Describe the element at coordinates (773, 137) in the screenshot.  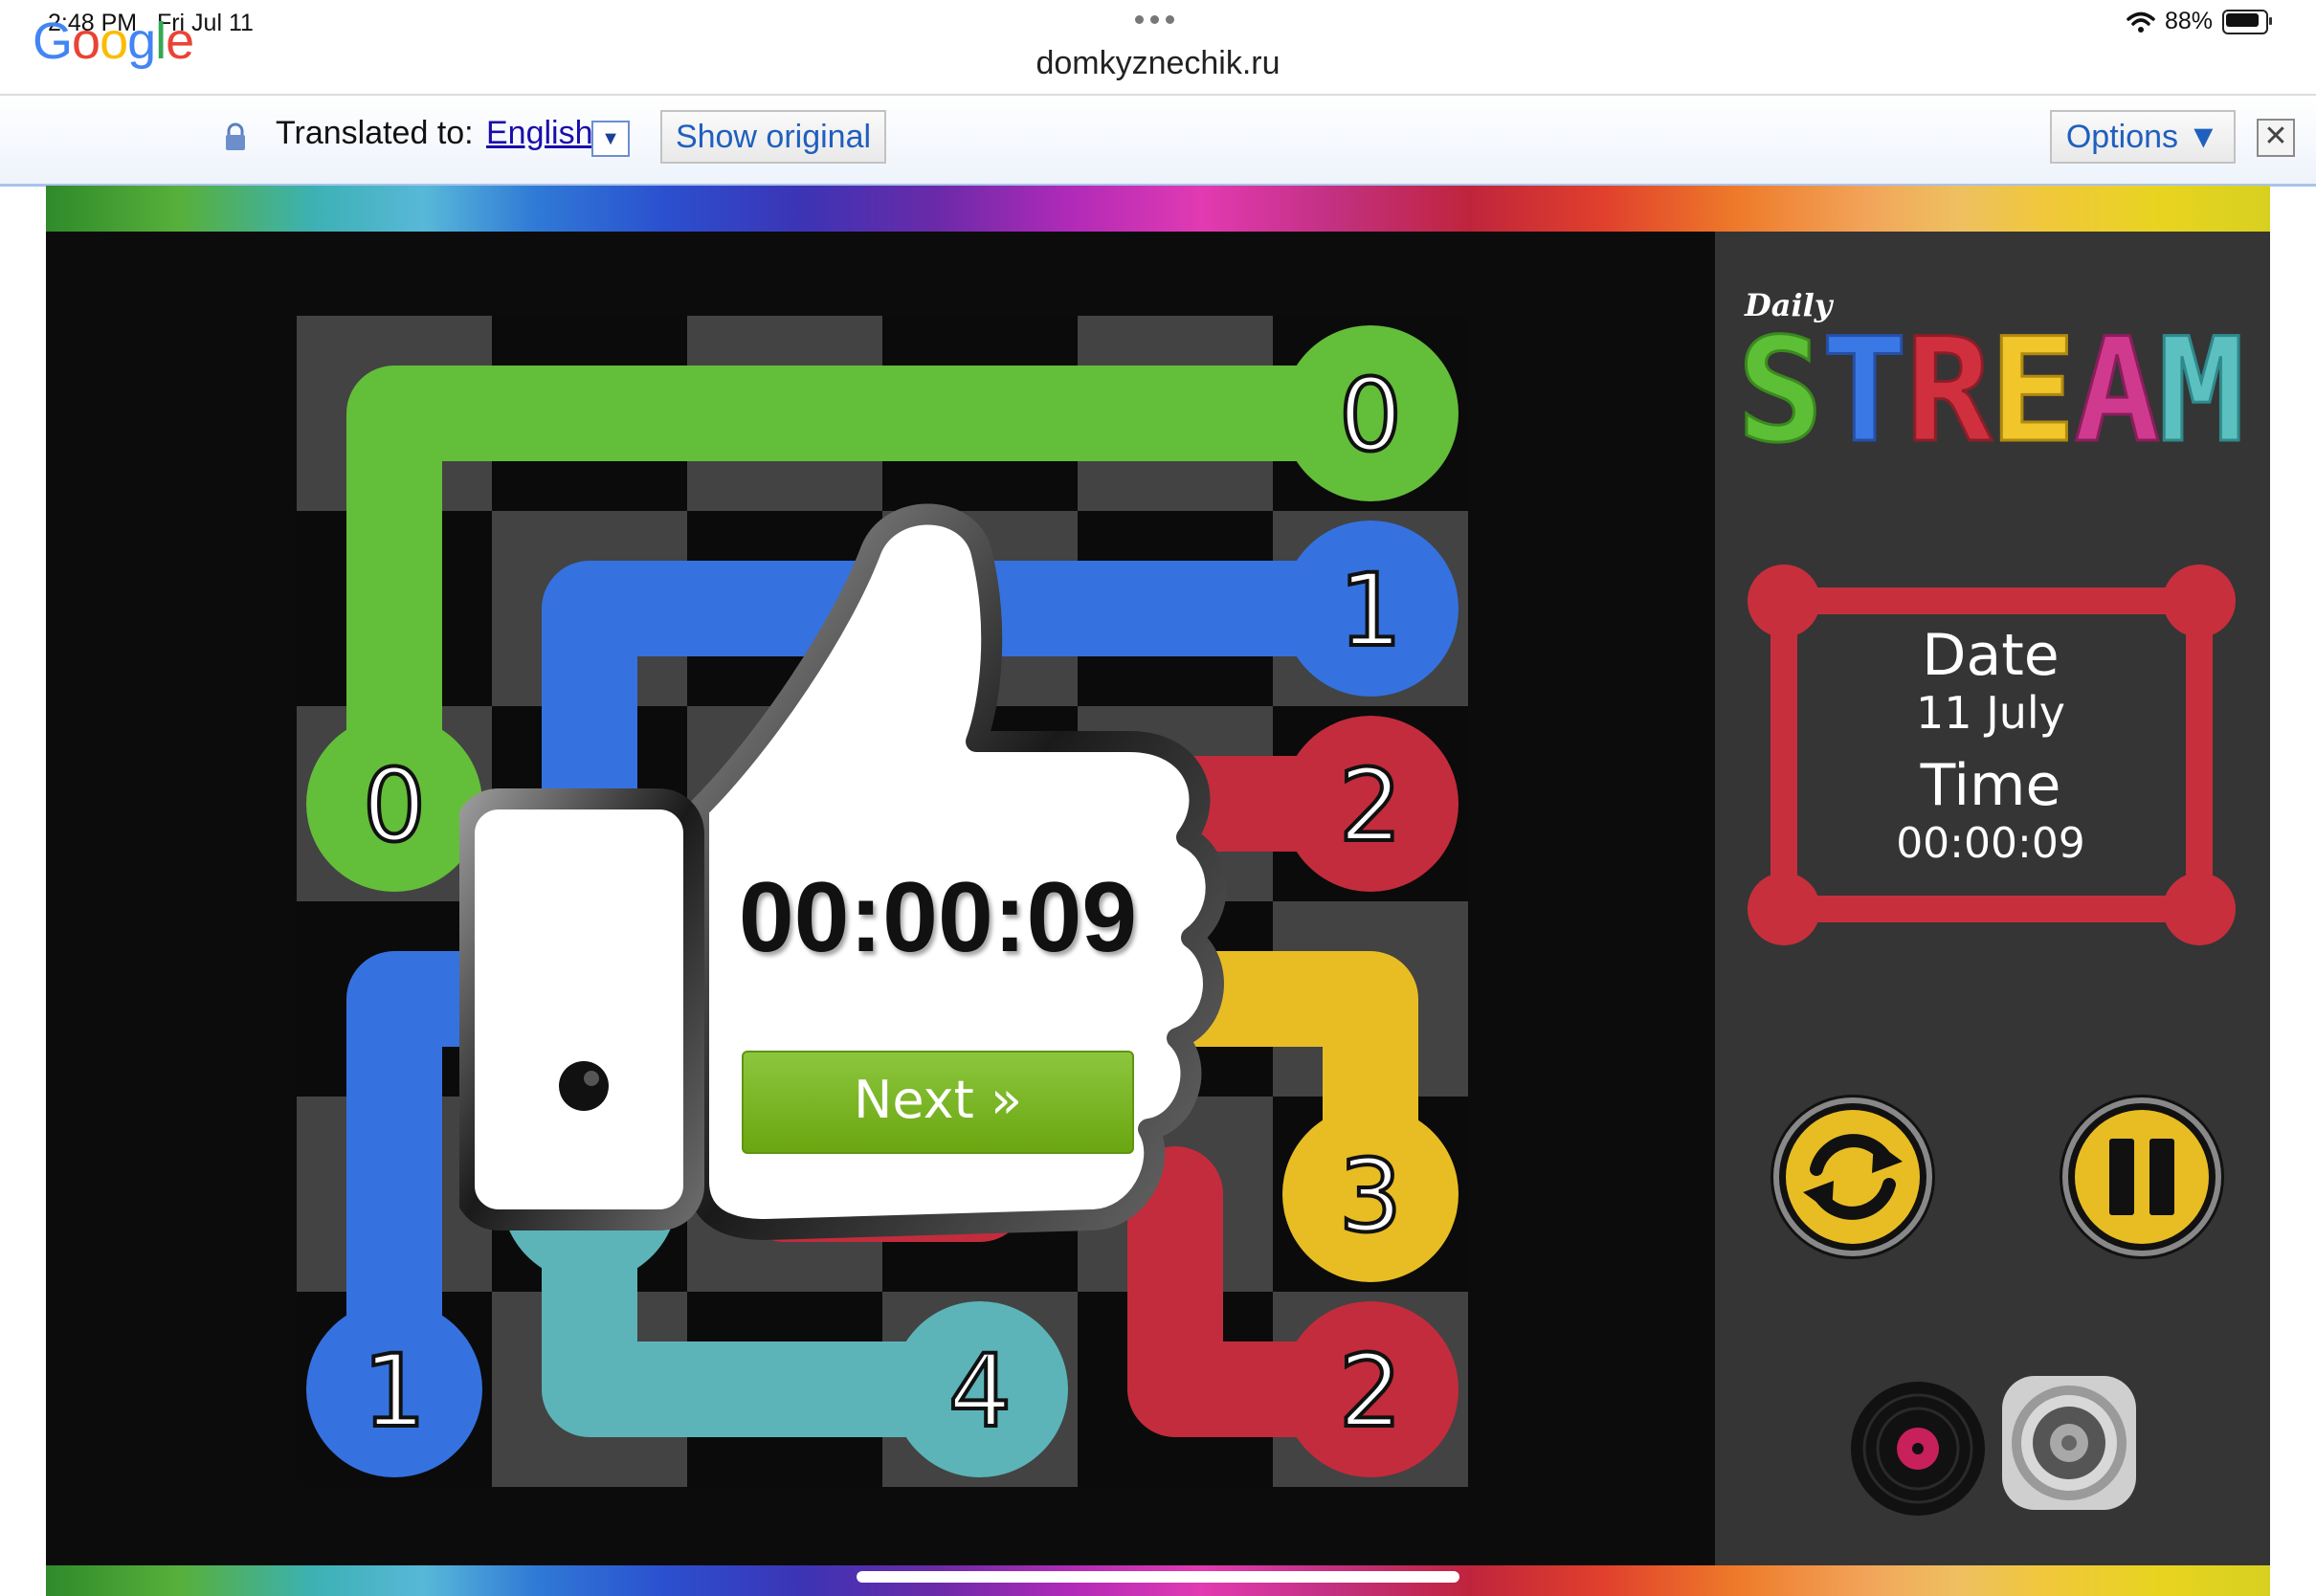
I see `show-original-button: Show original` at that location.